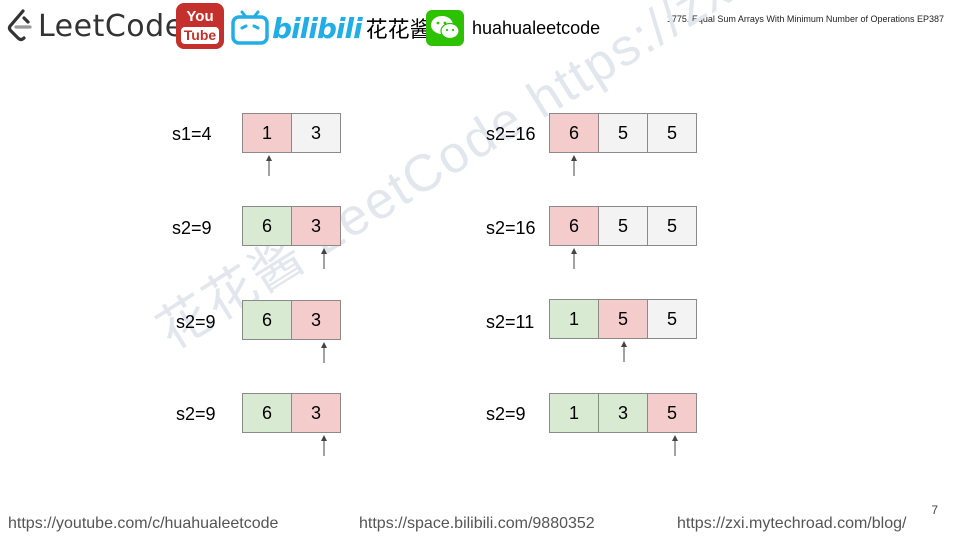 This screenshot has height=540, width=960. Describe the element at coordinates (143, 524) in the screenshot. I see `footer-youtube-link: https://youtube.com/c/huahualeetcode` at that location.